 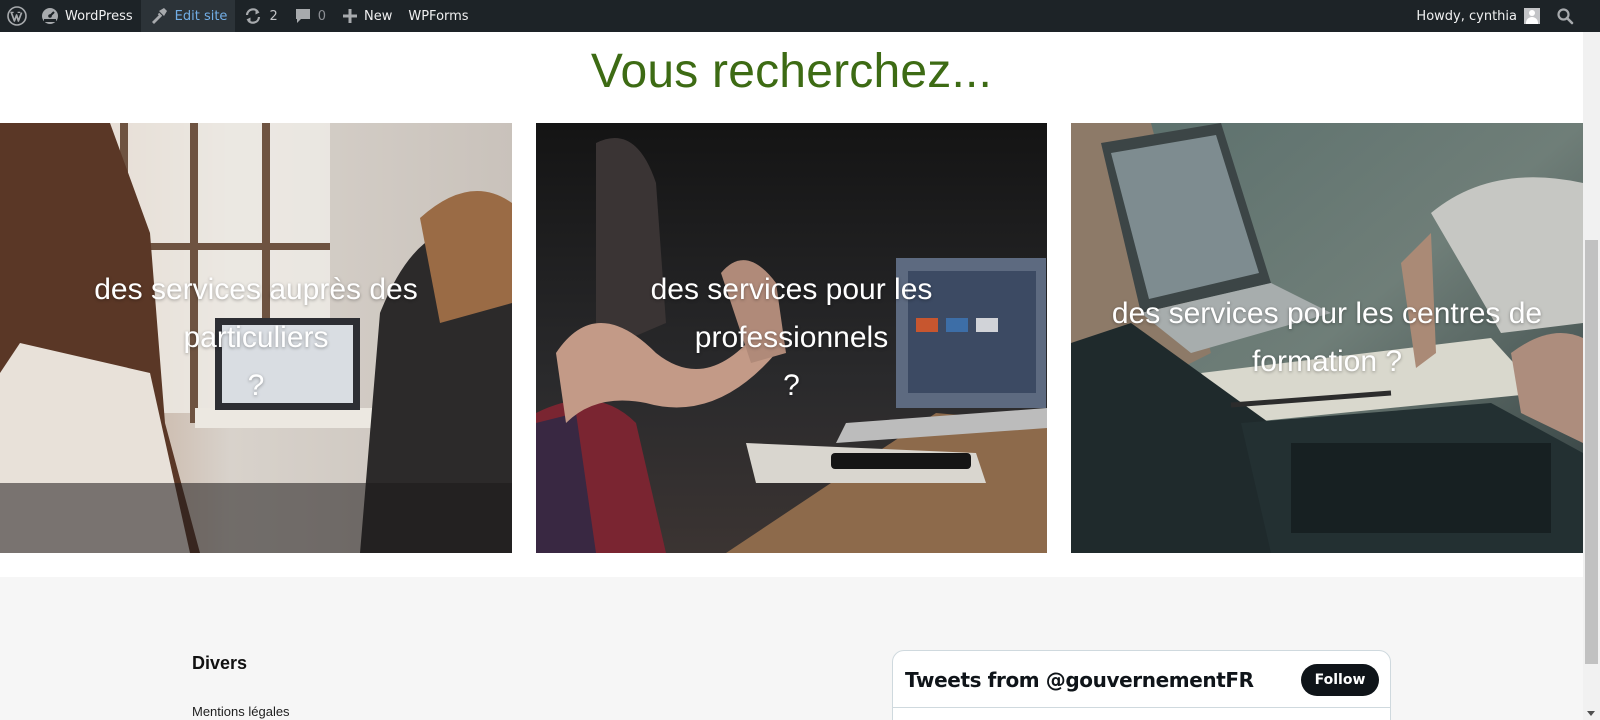 I want to click on wpforms-label: WPForms, so click(x=438, y=16).